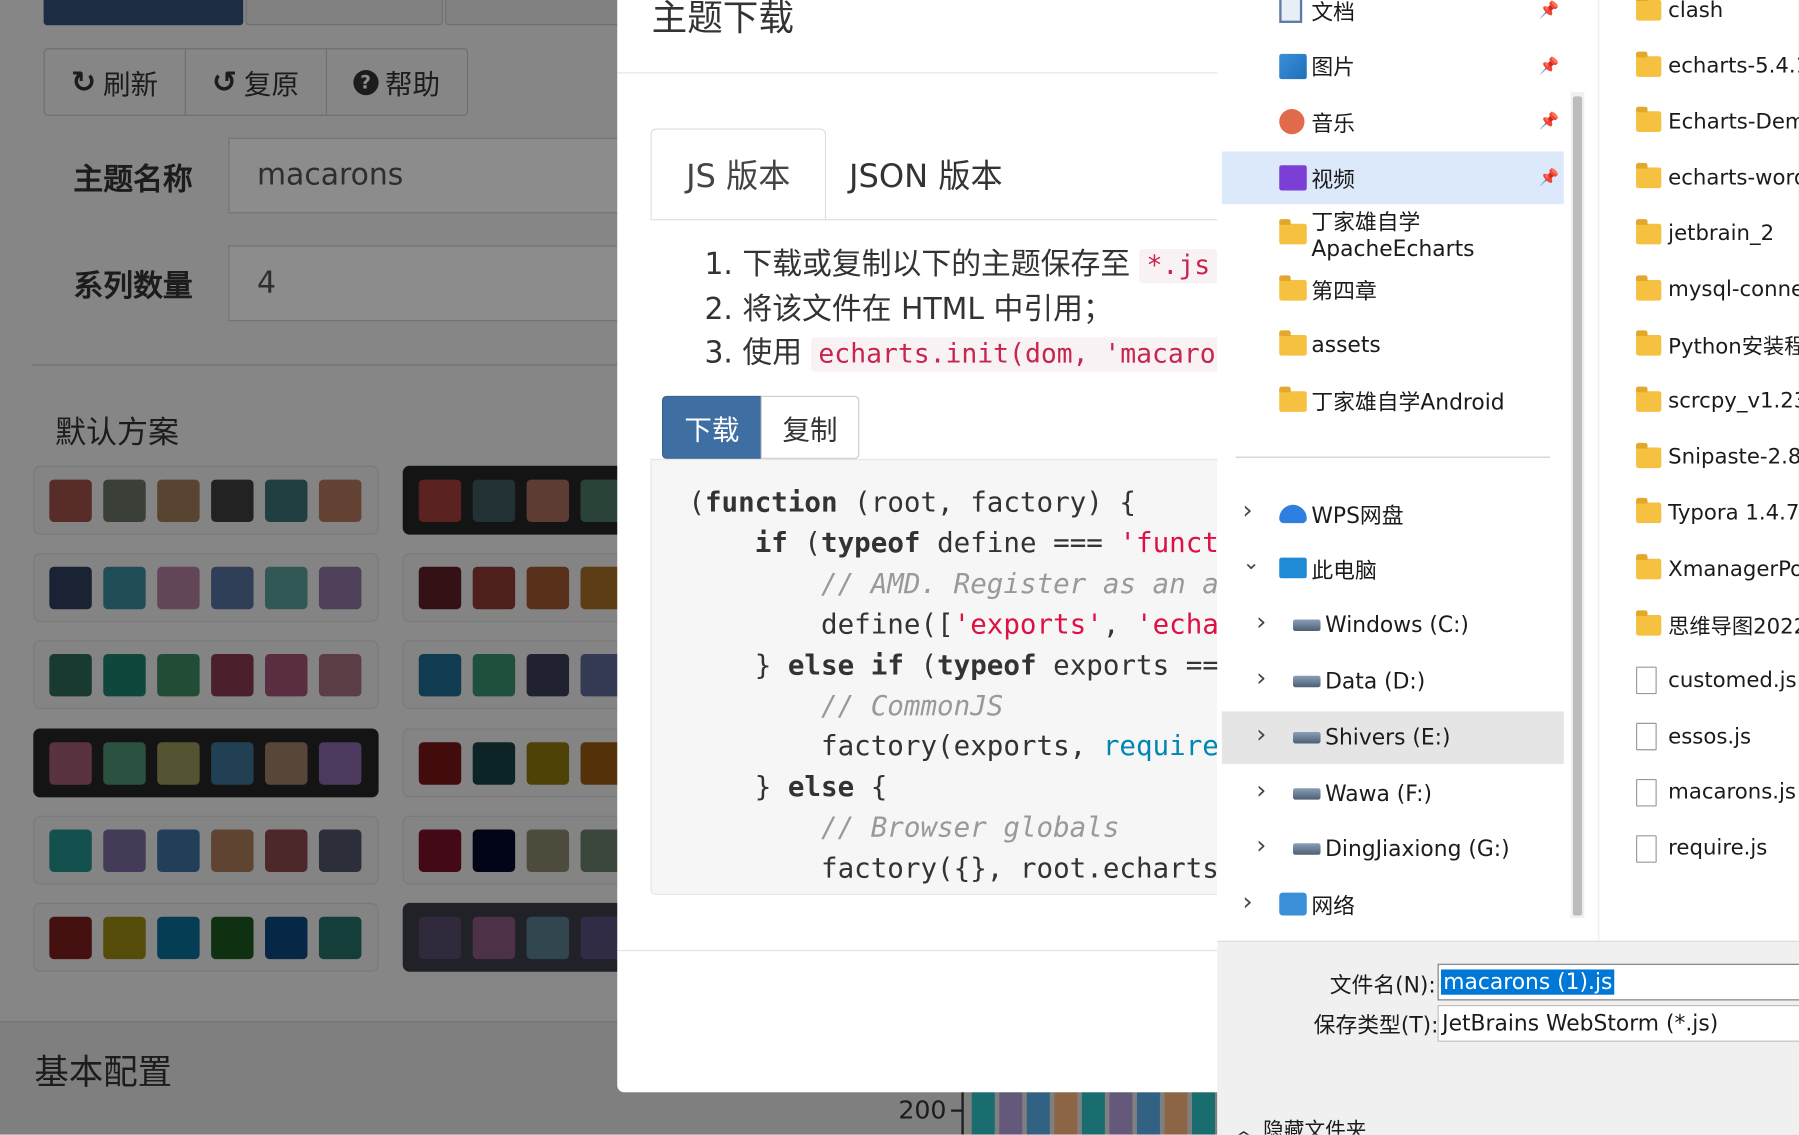 The width and height of the screenshot is (1799, 1135). Describe the element at coordinates (1733, 457) in the screenshot. I see `file-name: Snipaste-2.8.` at that location.